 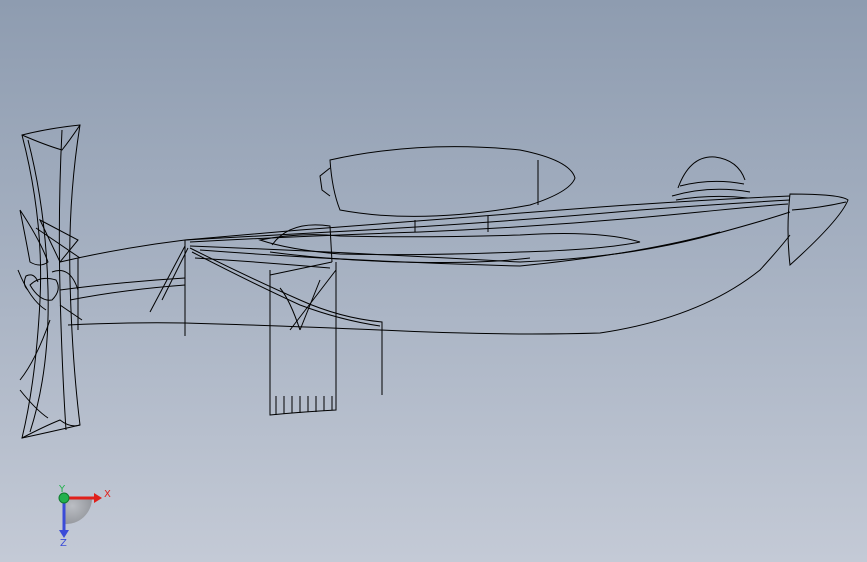 What do you see at coordinates (711, 178) in the screenshot?
I see `canopy` at bounding box center [711, 178].